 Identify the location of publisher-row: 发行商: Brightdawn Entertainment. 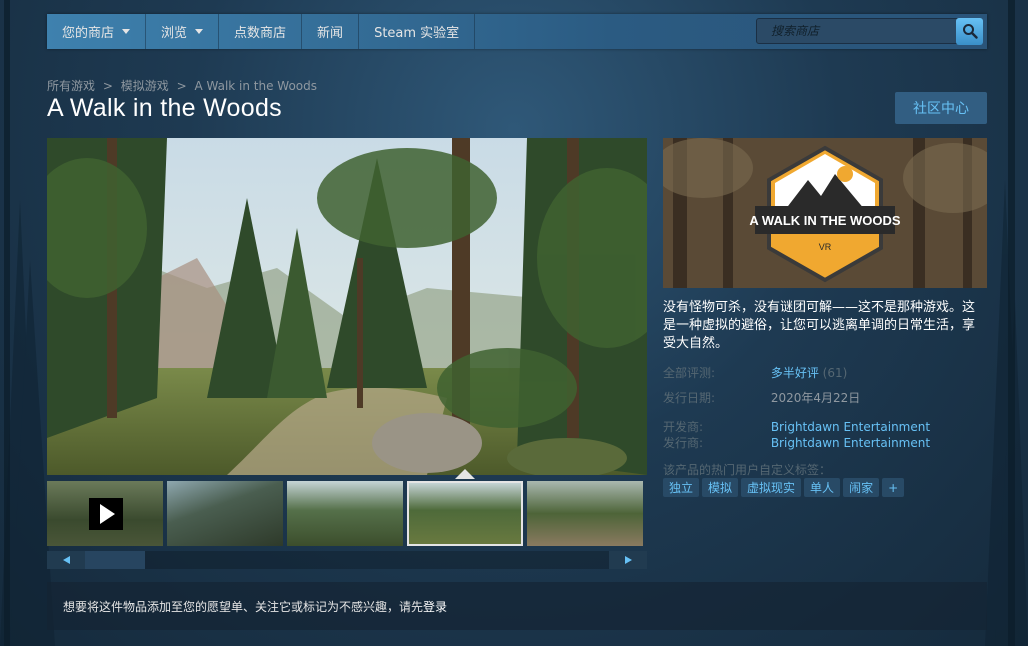
(797, 443).